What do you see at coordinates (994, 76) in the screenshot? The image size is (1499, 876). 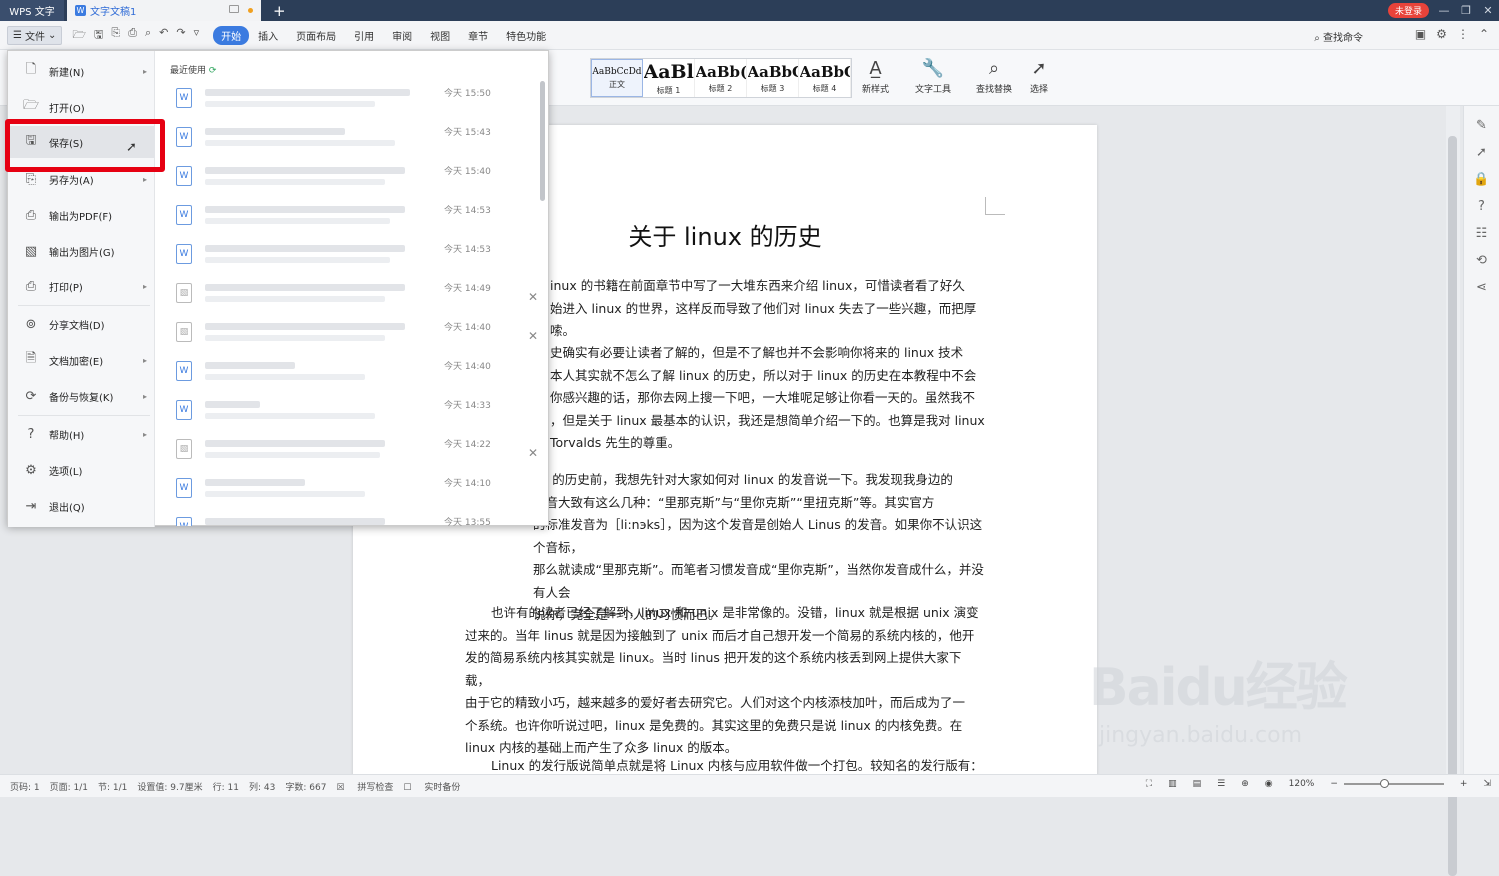 I see `find-replace-button: ⌕ 查找替换` at bounding box center [994, 76].